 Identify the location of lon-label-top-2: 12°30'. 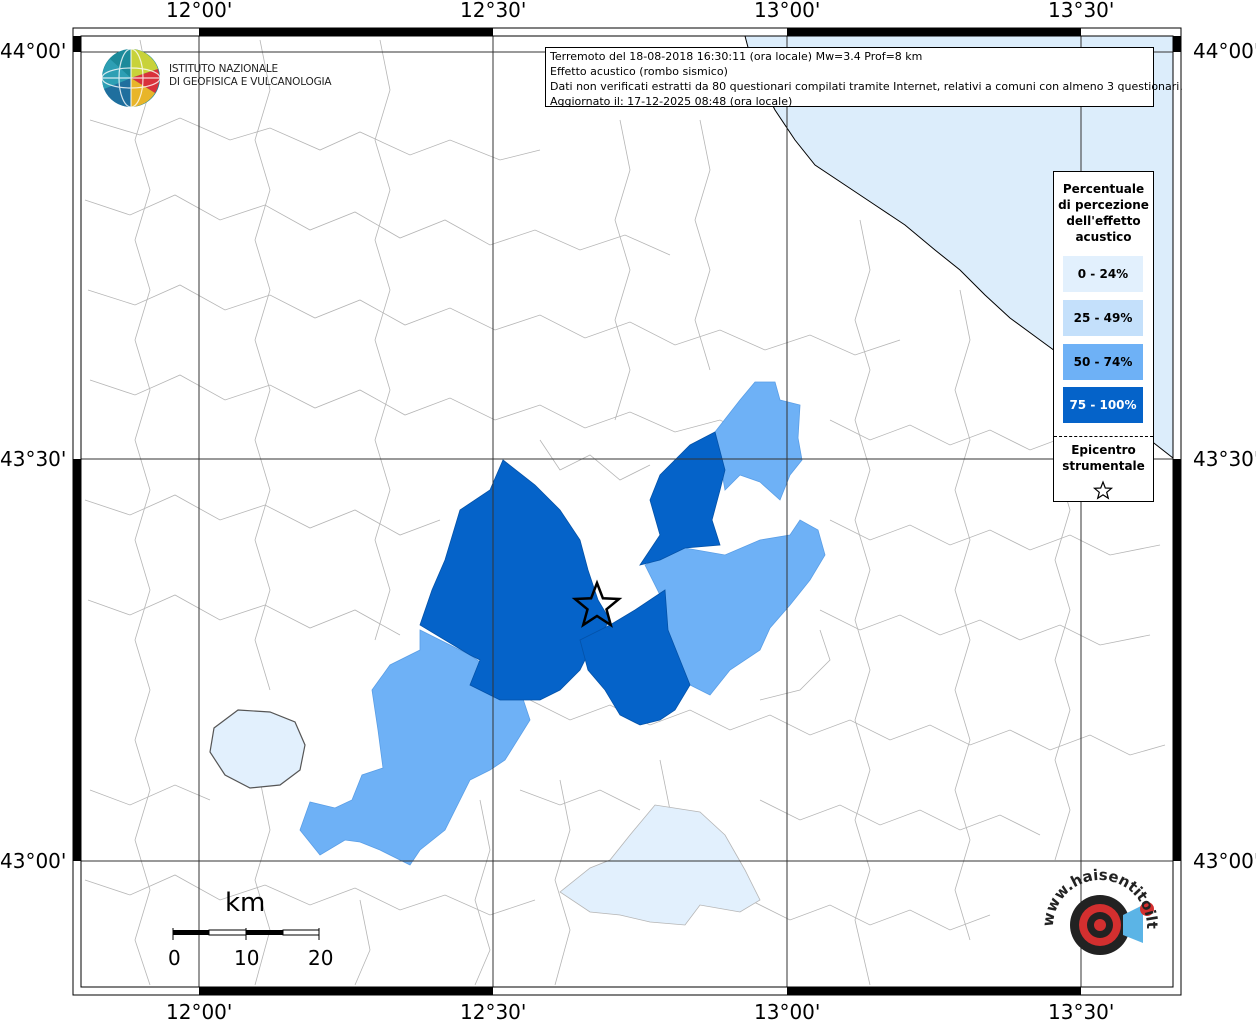
(493, 11).